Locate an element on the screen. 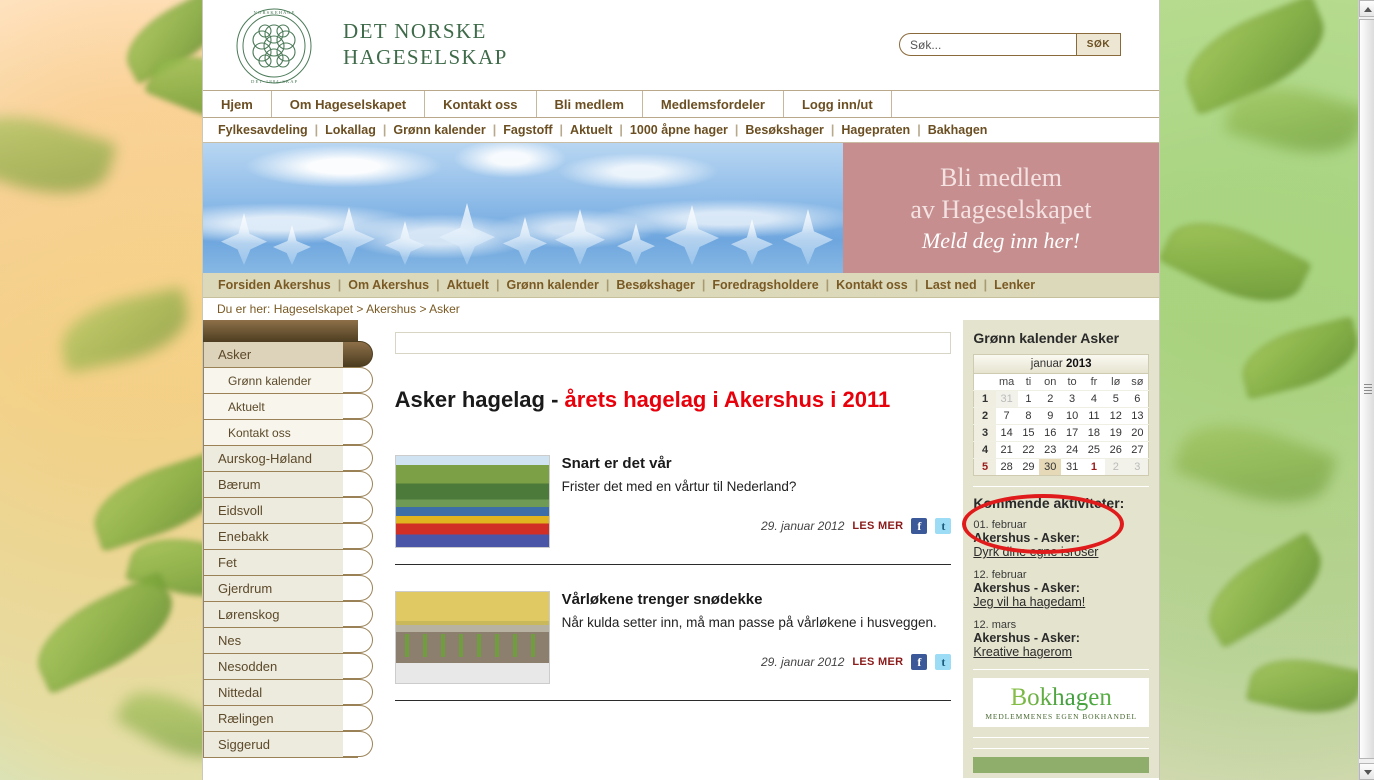  article-heading: Snart er det vår is located at coordinates (757, 463).